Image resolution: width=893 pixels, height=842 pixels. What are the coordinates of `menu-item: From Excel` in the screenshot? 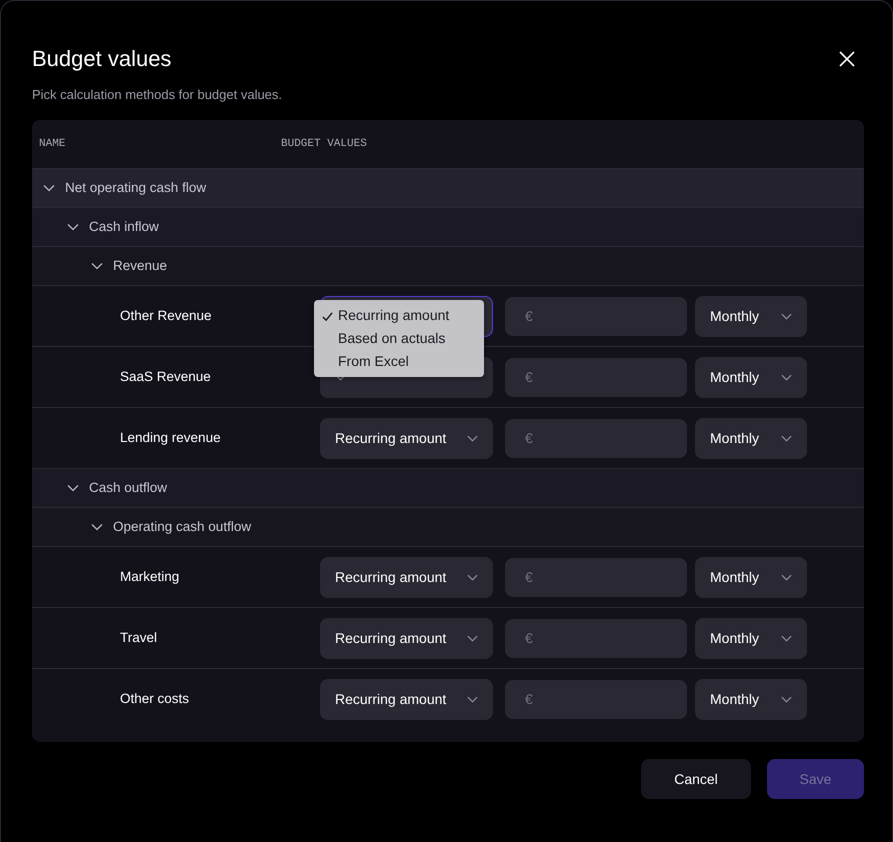 It's located at (399, 361).